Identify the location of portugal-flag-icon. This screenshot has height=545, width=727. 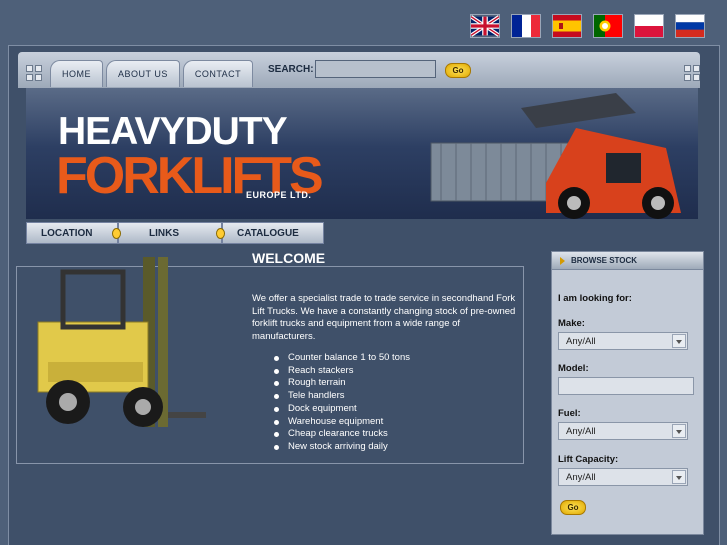
(608, 26).